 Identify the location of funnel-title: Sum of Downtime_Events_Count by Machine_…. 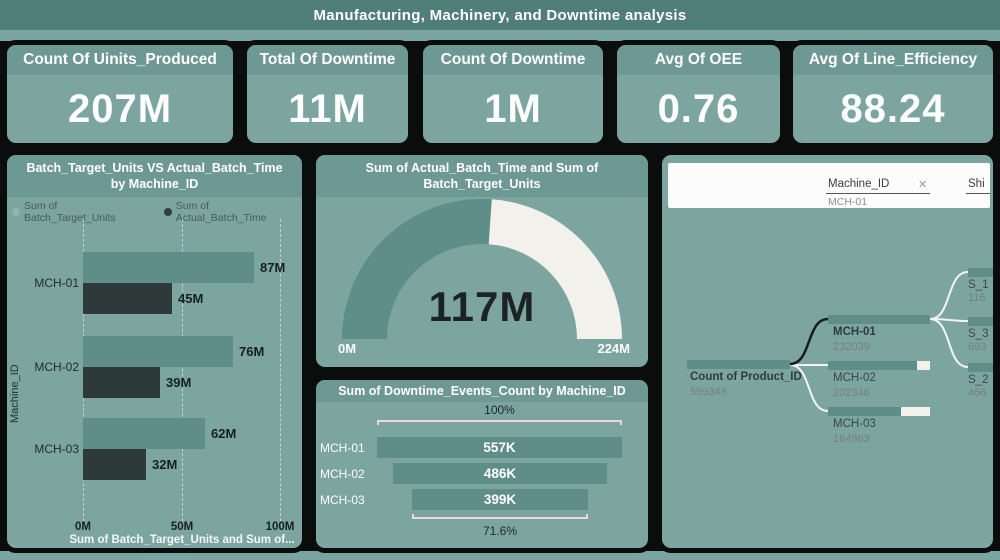
(482, 391).